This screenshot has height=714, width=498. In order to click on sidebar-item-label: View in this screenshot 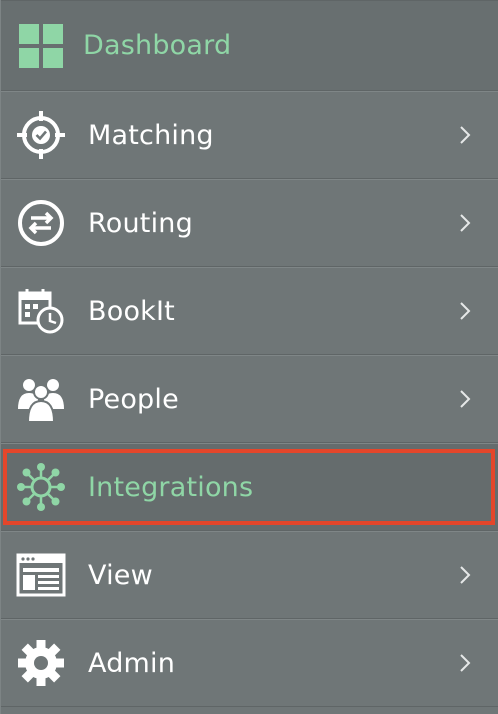, I will do `click(120, 575)`.